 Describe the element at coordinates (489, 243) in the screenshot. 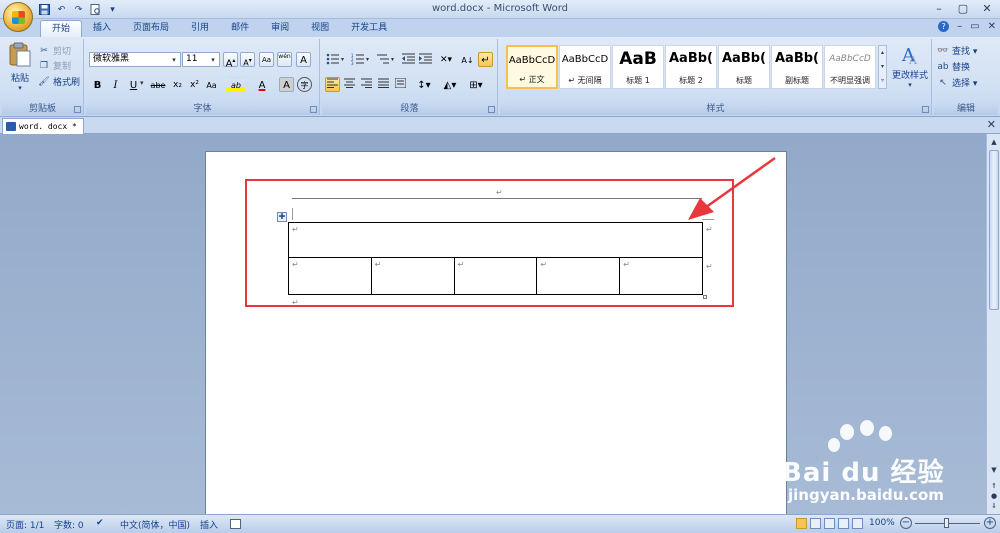

I see `annotation-rectangle` at that location.